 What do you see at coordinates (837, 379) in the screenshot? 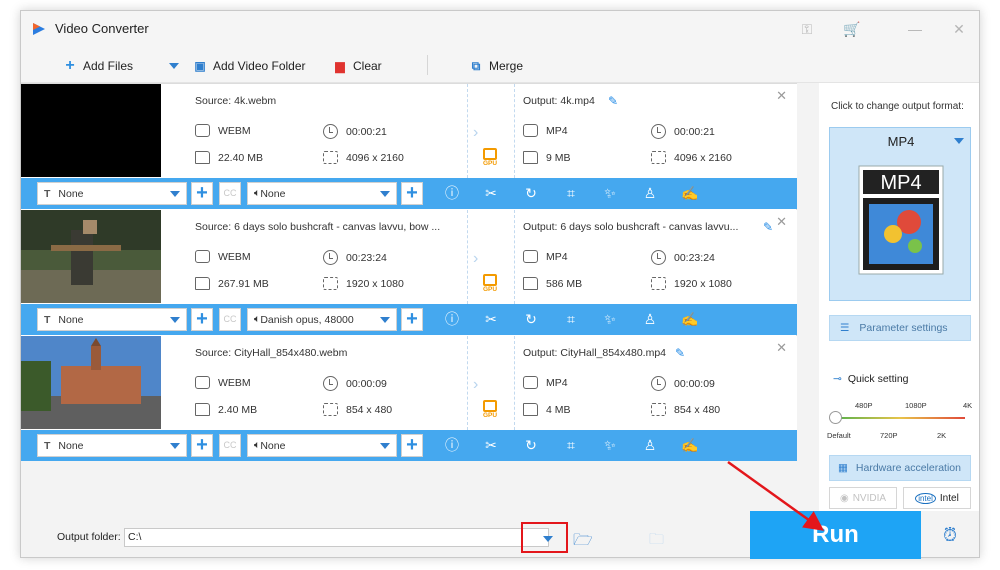
I see `quick-setting-icon: ⊸` at bounding box center [837, 379].